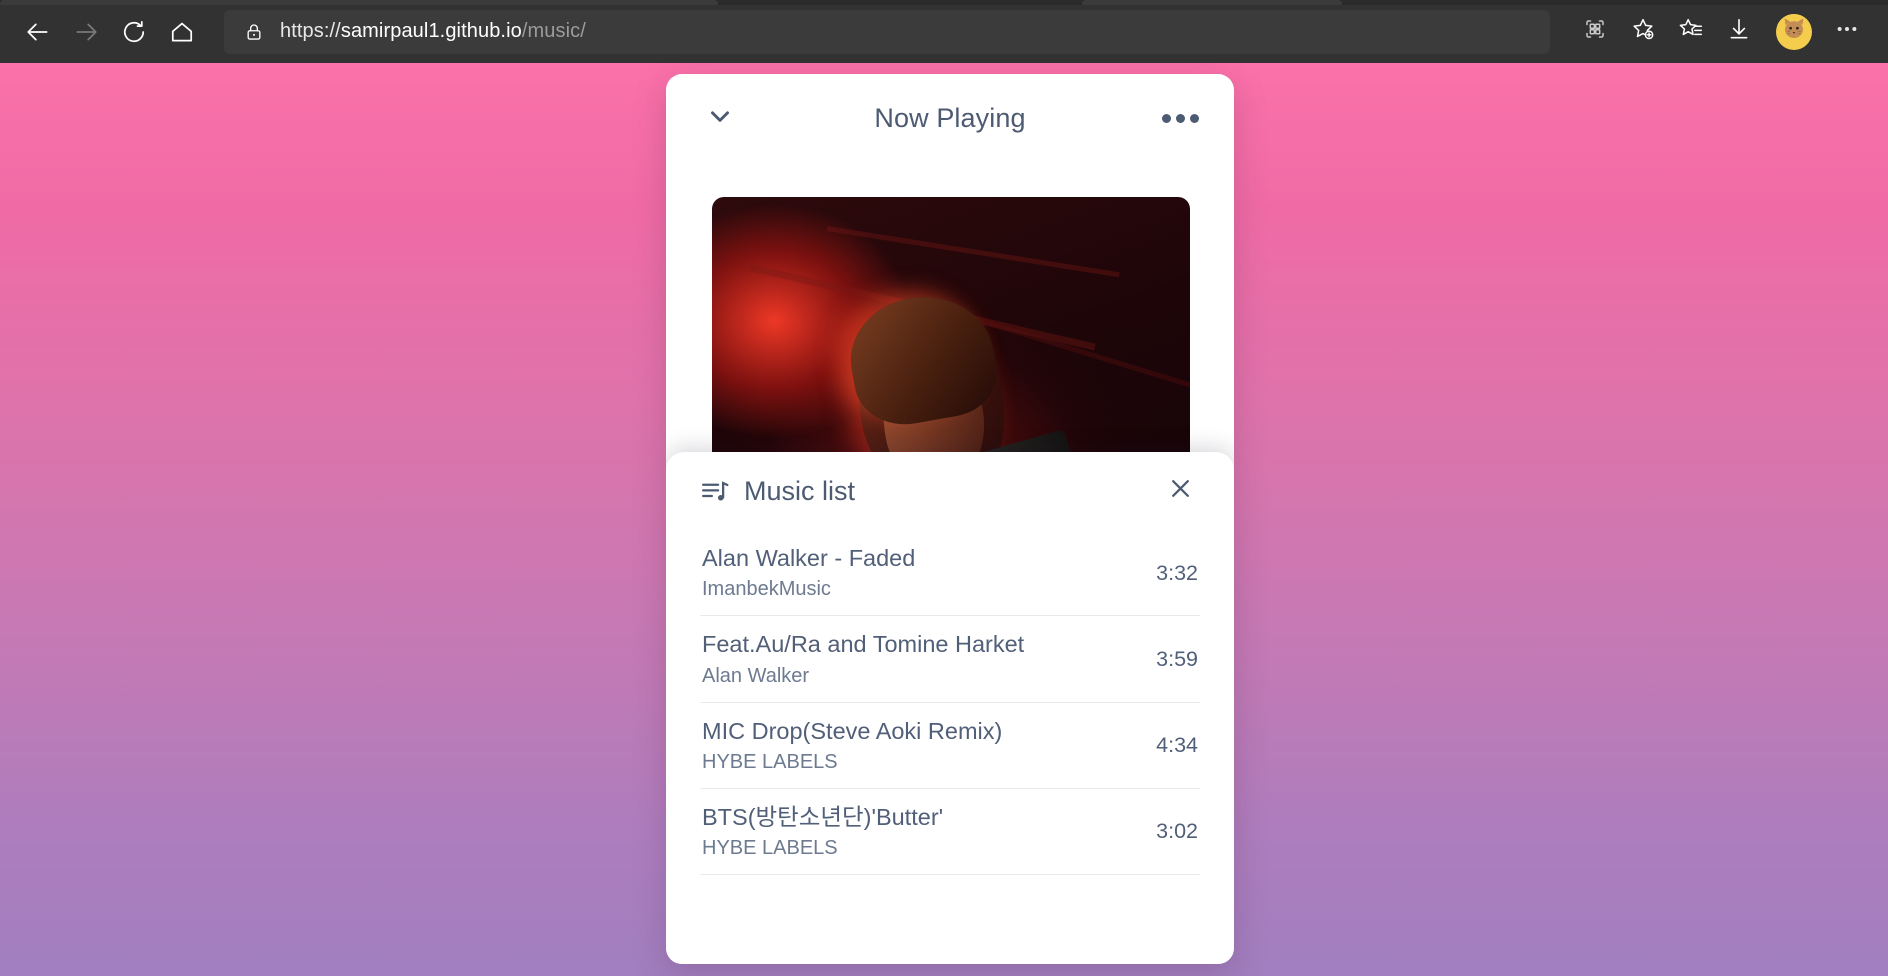 The image size is (1888, 976). Describe the element at coordinates (1212, 2) in the screenshot. I see `tab-ghost-right` at that location.